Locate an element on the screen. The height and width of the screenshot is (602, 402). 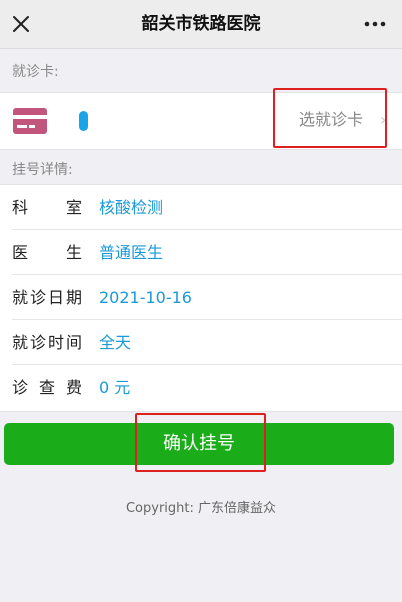
detail-value: 2021-10-16 is located at coordinates (145, 297).